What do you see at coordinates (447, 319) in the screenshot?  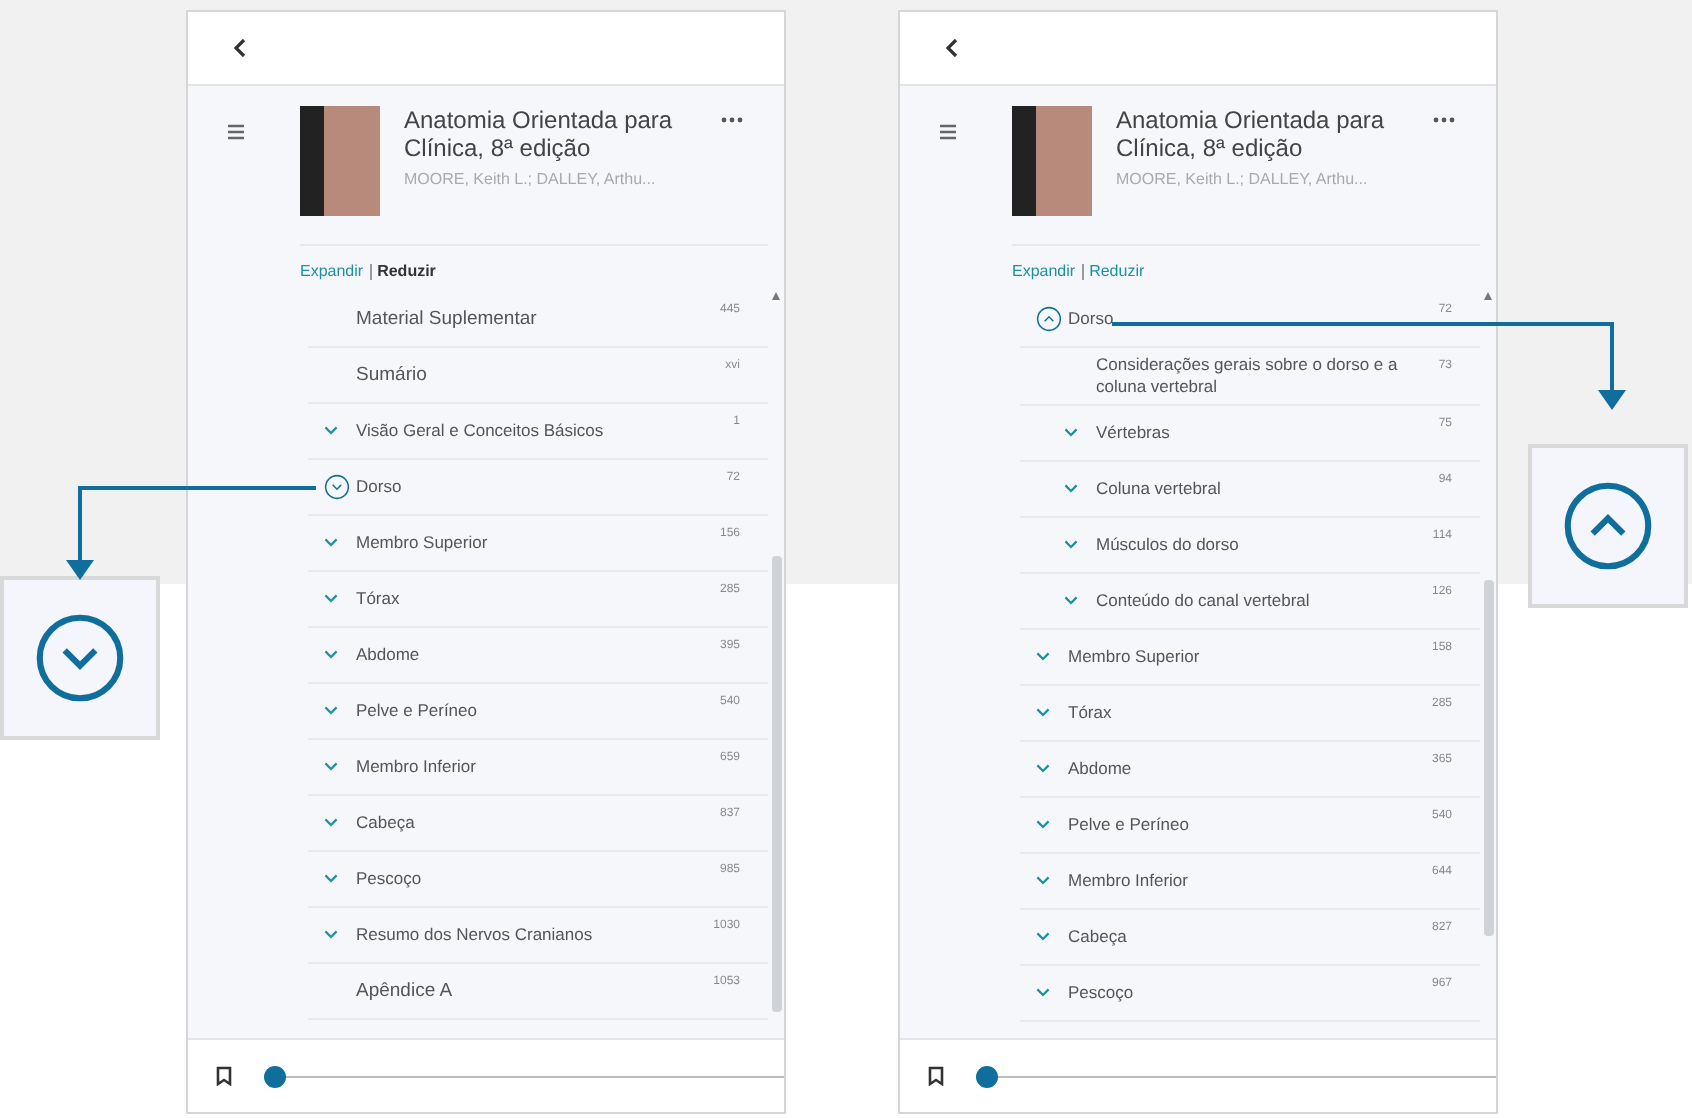 I see `toc-label: Material Suplementar` at bounding box center [447, 319].